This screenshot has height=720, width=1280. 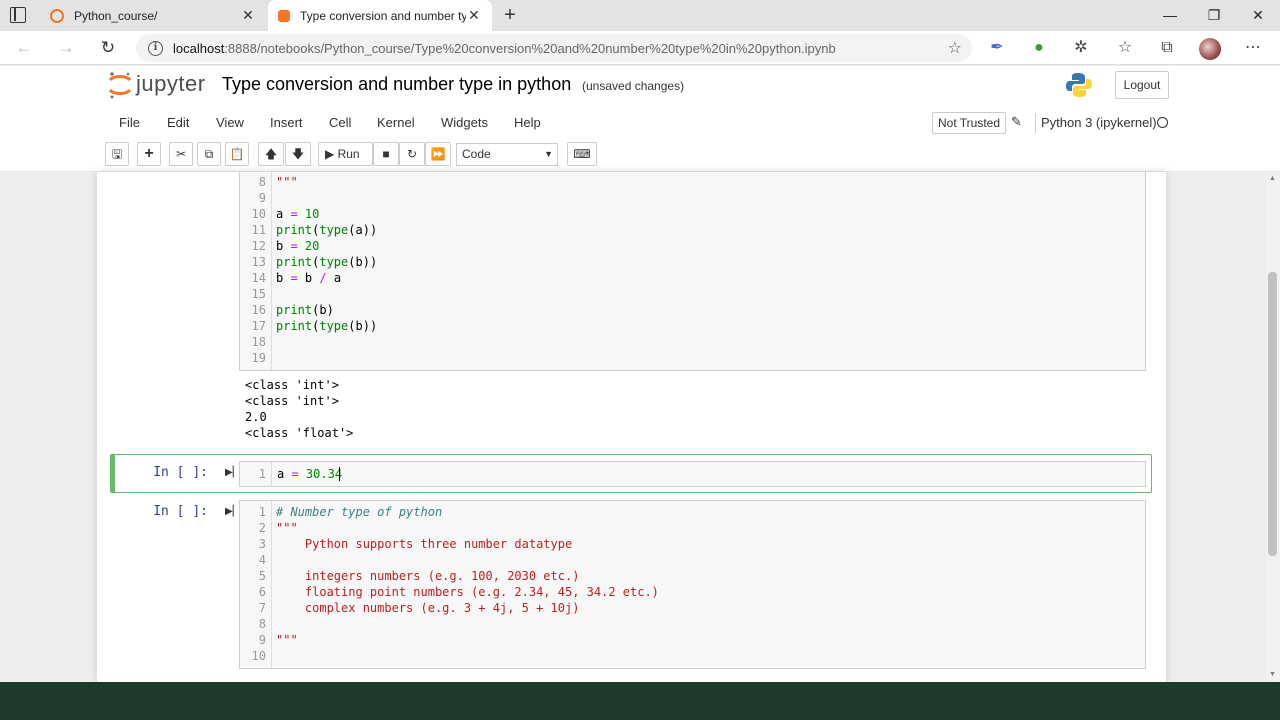 What do you see at coordinates (383, 15) in the screenshot?
I see `tab-title: Type conversion and number typ` at bounding box center [383, 15].